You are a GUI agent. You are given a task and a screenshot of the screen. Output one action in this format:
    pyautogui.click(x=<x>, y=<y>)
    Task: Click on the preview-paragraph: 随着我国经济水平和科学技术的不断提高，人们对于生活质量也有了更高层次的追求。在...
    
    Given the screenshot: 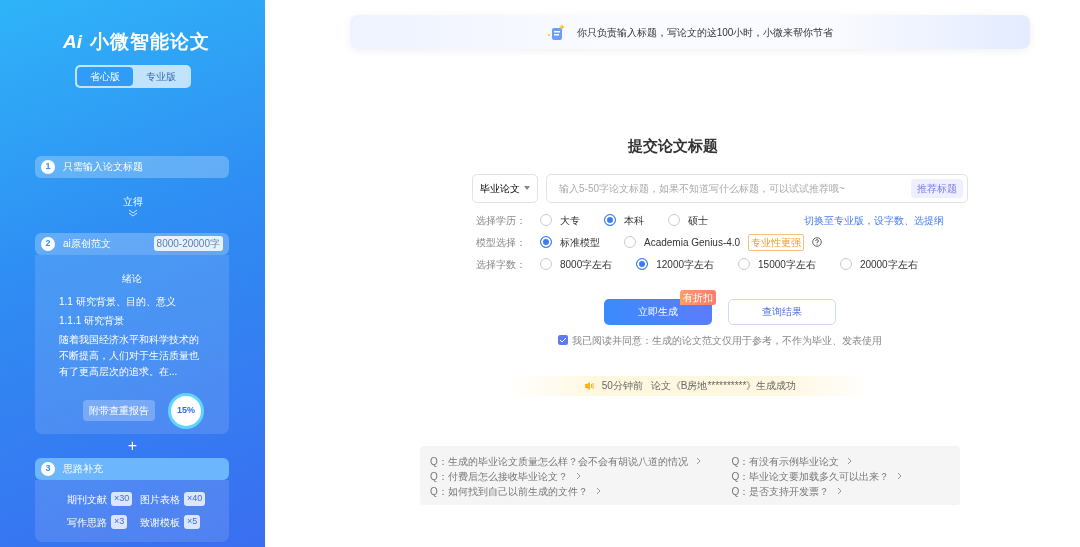 What is the action you would take?
    pyautogui.click(x=129, y=355)
    